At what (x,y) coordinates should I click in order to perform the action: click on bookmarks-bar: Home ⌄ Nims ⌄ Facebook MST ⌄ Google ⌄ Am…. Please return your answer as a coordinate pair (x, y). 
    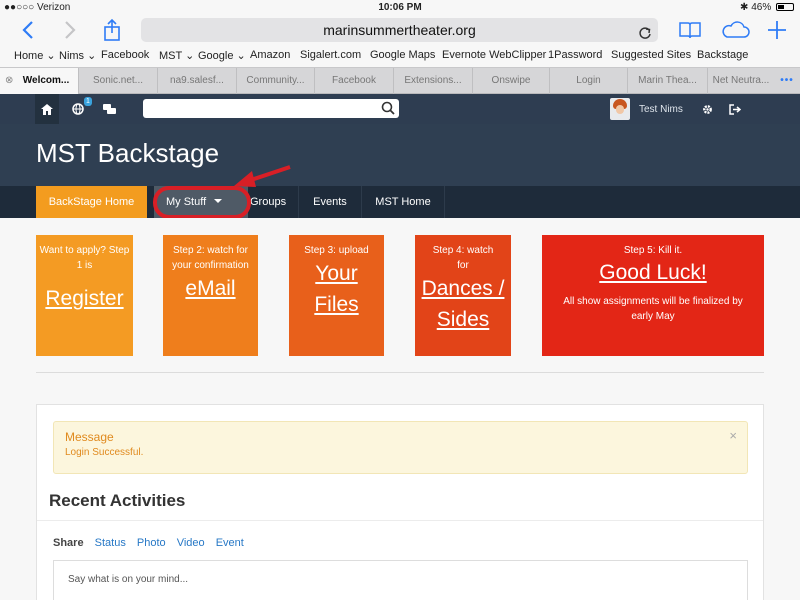
    Looking at the image, I should click on (400, 56).